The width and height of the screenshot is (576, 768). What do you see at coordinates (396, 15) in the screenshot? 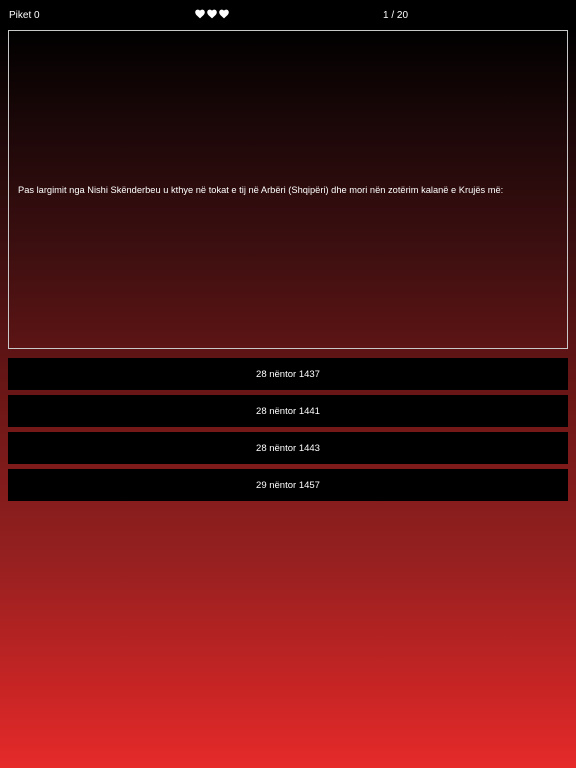
I see `question-progress: 1 / 20` at bounding box center [396, 15].